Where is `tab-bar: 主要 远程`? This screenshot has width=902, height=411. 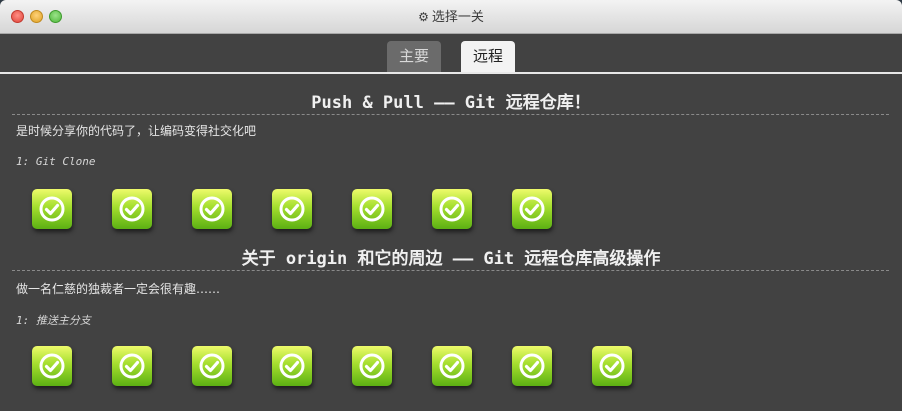
tab-bar: 主要 远程 is located at coordinates (451, 57).